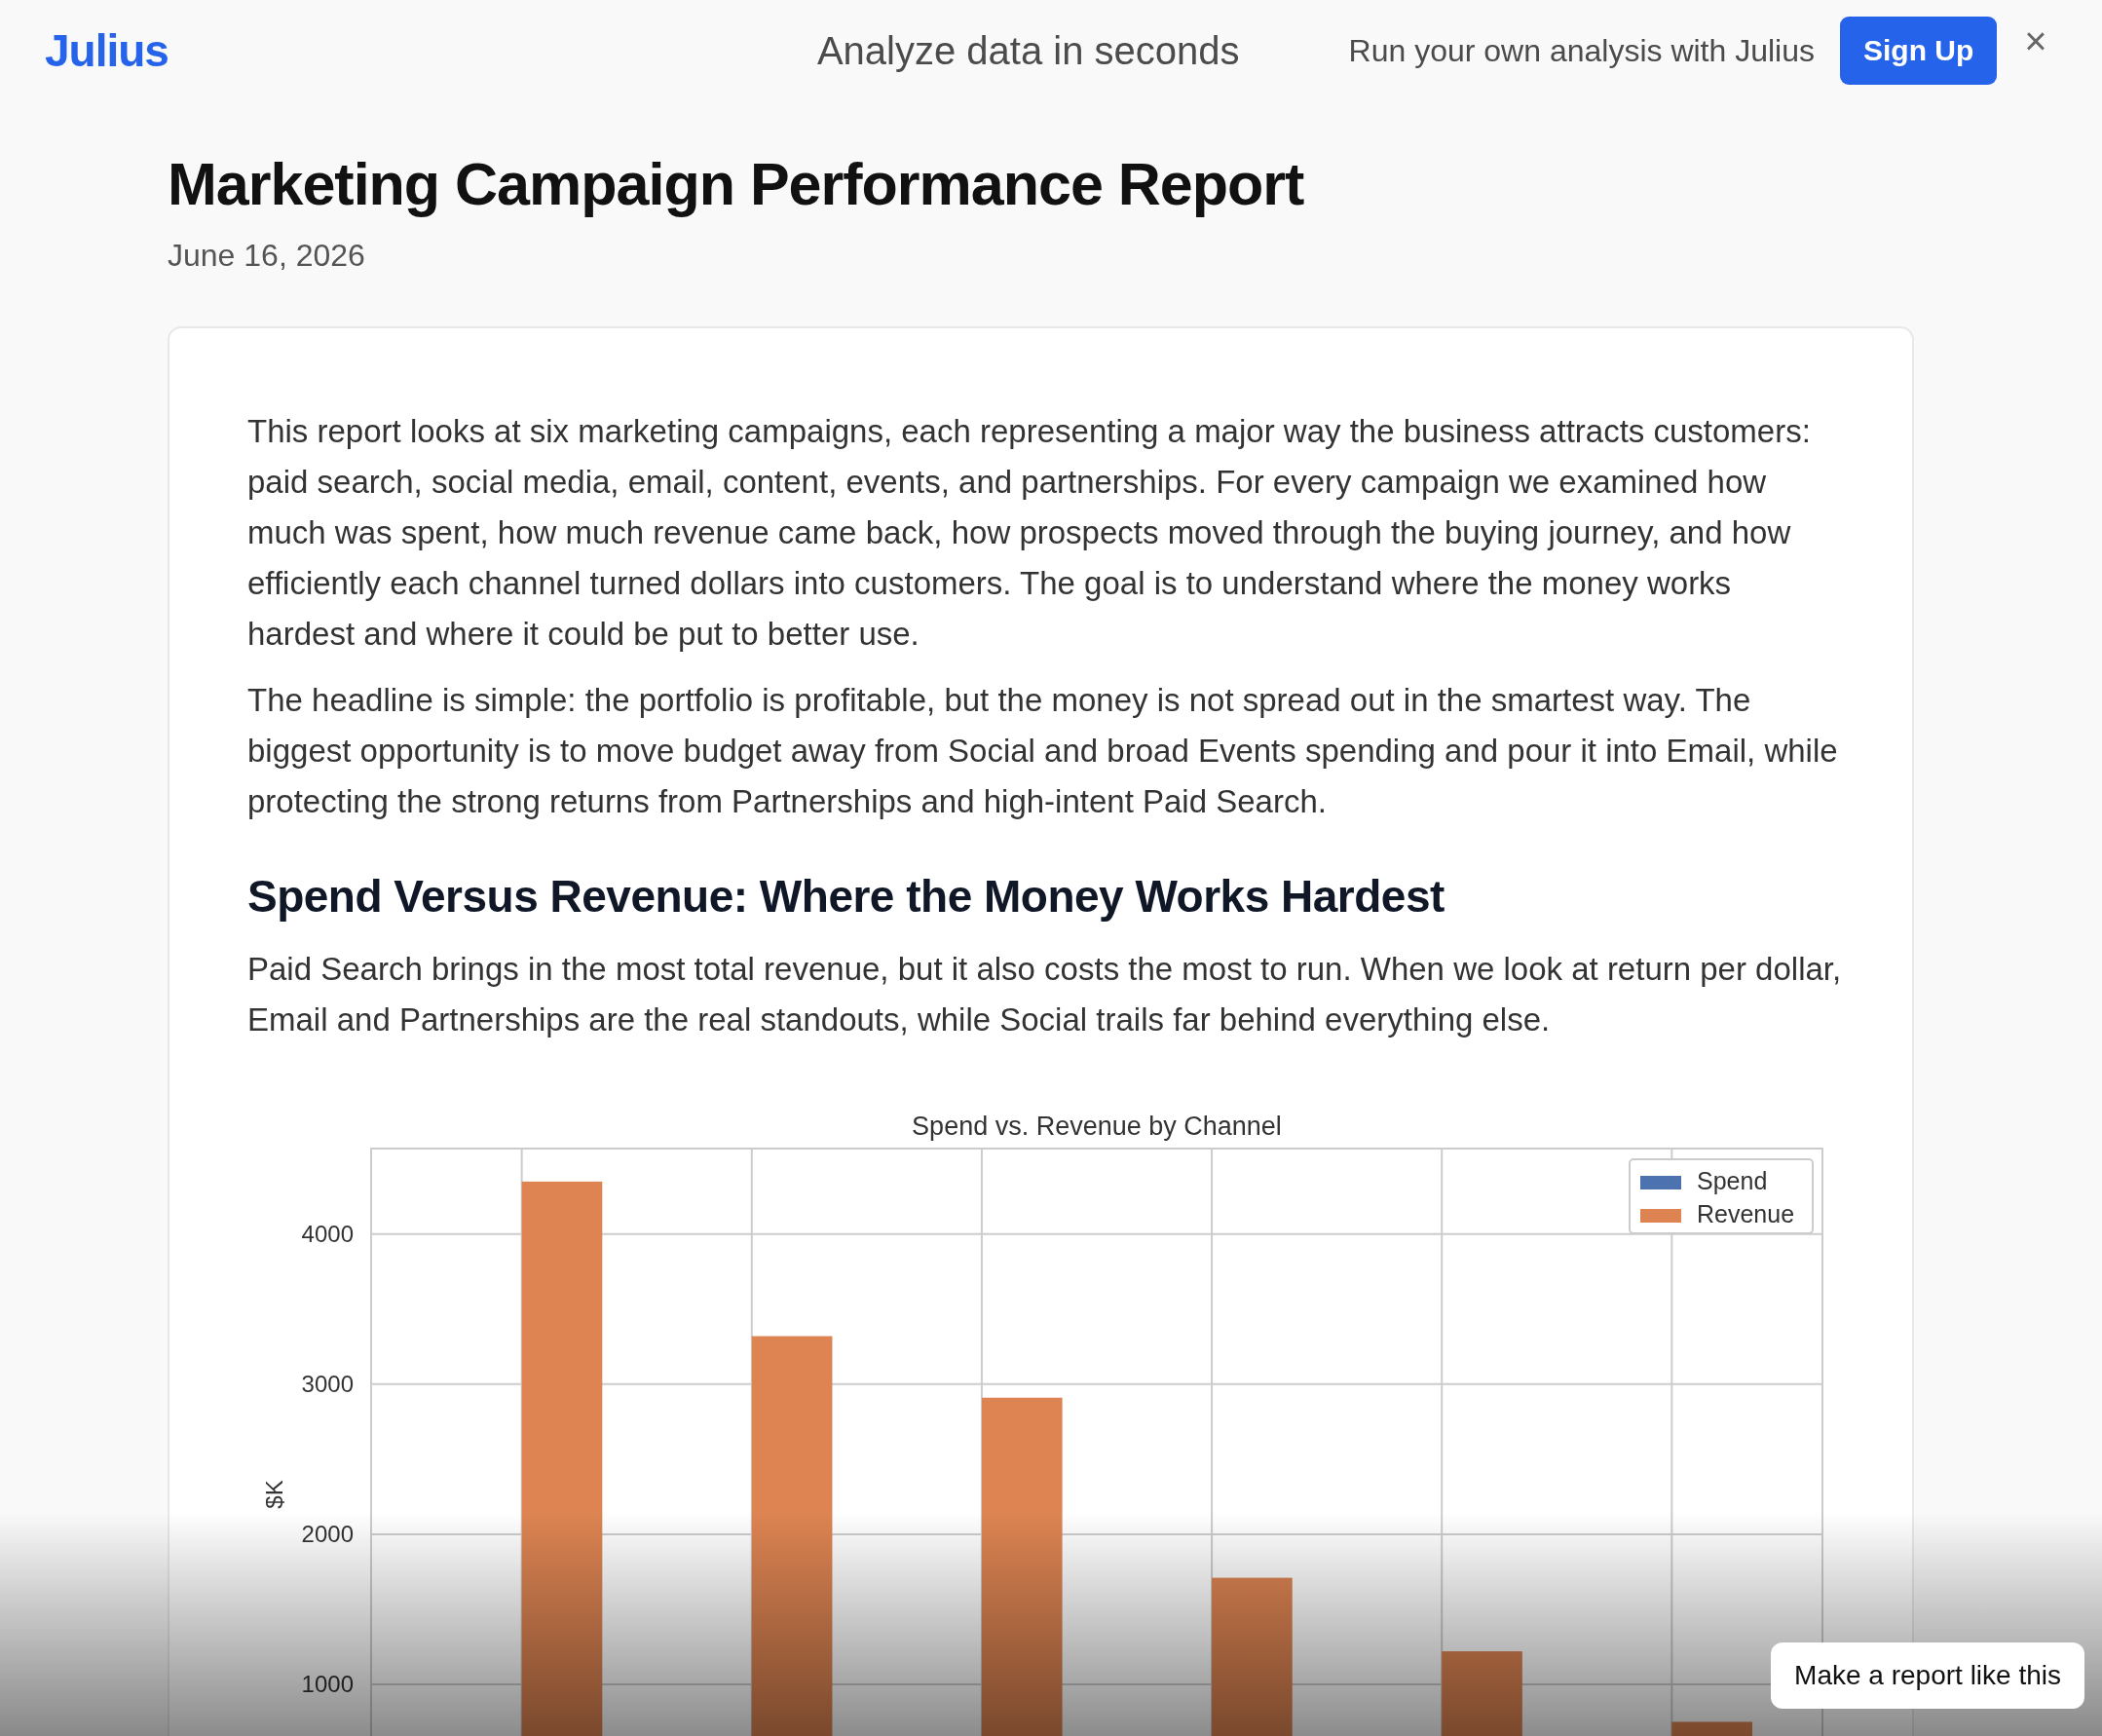 Image resolution: width=2102 pixels, height=1736 pixels. Describe the element at coordinates (1097, 1126) in the screenshot. I see `chart-title: Spend vs. Revenue by Channel` at that location.